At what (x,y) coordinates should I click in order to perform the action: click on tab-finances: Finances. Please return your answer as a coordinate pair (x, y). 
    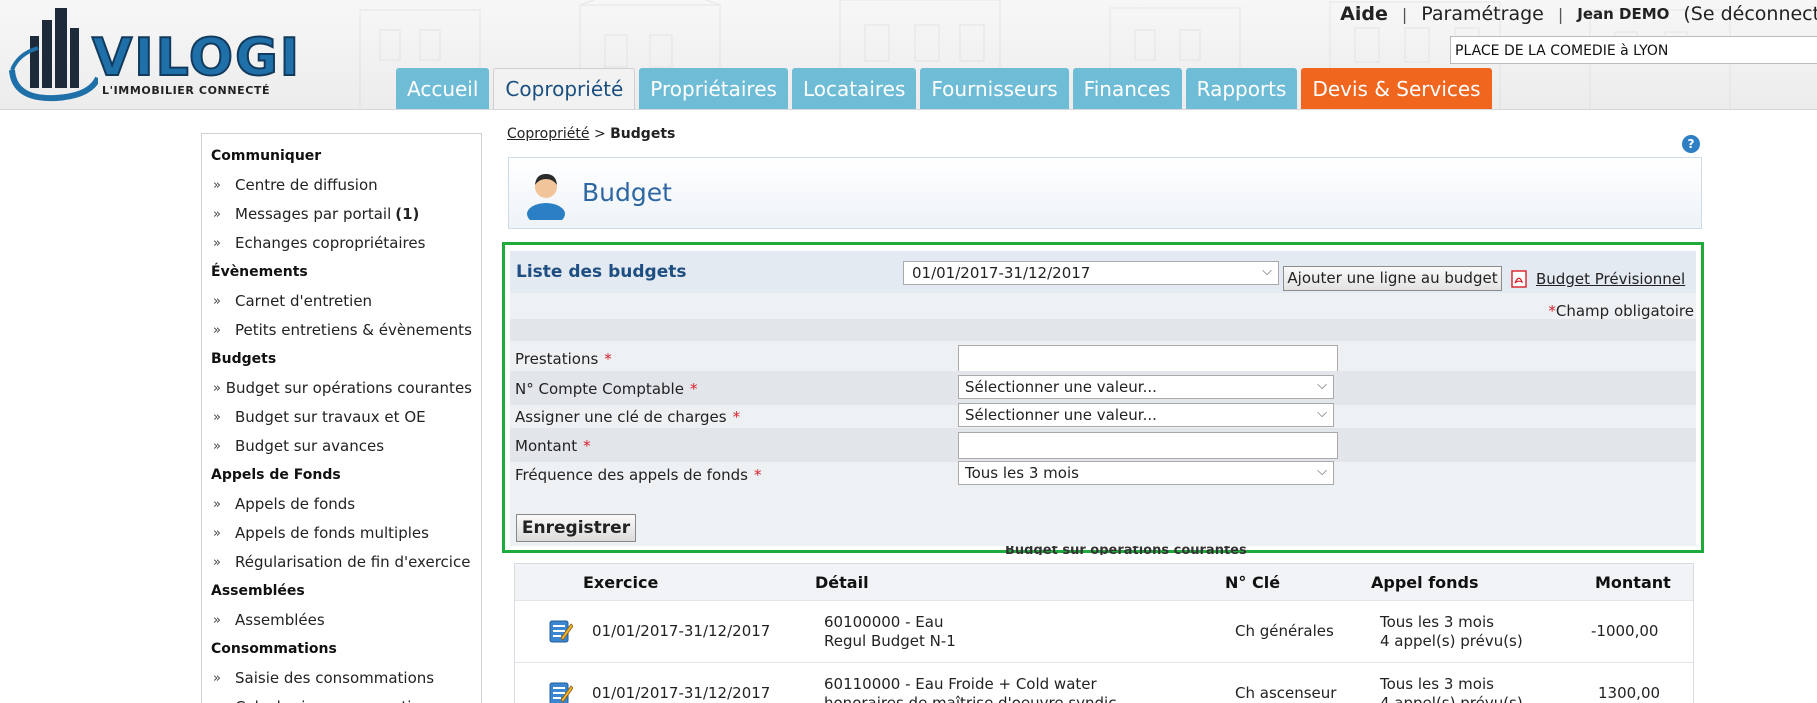
    Looking at the image, I should click on (1127, 88).